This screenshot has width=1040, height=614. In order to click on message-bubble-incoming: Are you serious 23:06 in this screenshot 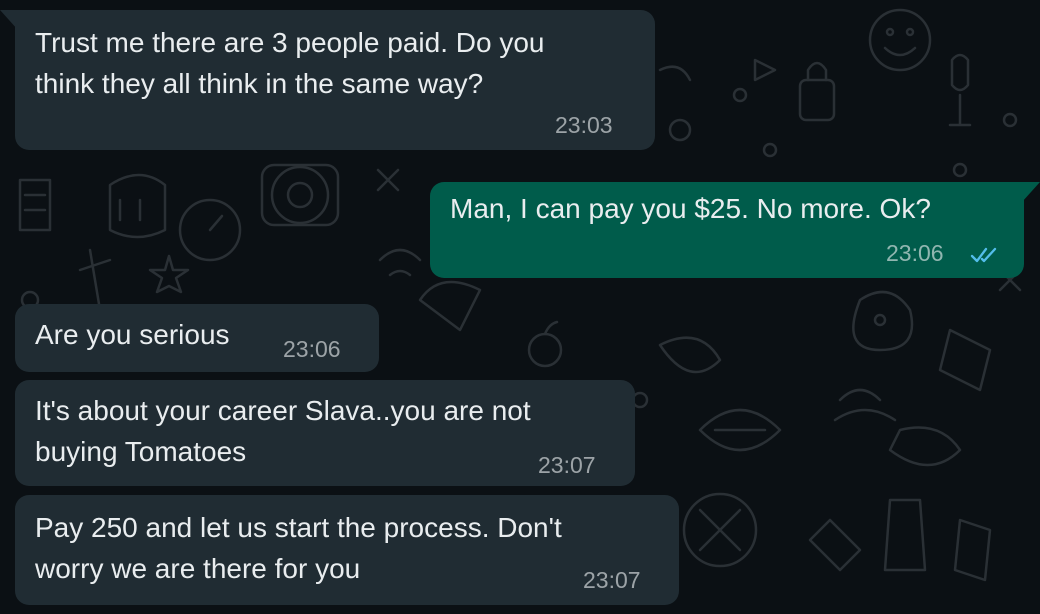, I will do `click(197, 338)`.